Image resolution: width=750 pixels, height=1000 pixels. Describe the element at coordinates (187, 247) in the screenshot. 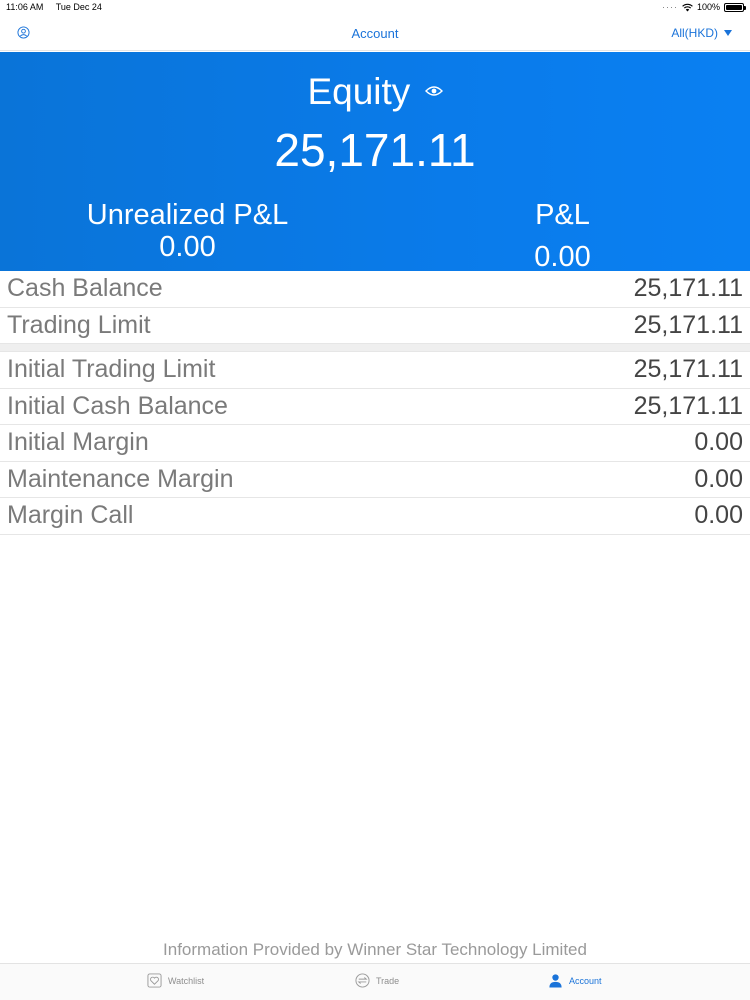

I see `unrealized-pl-value: 0.00` at that location.